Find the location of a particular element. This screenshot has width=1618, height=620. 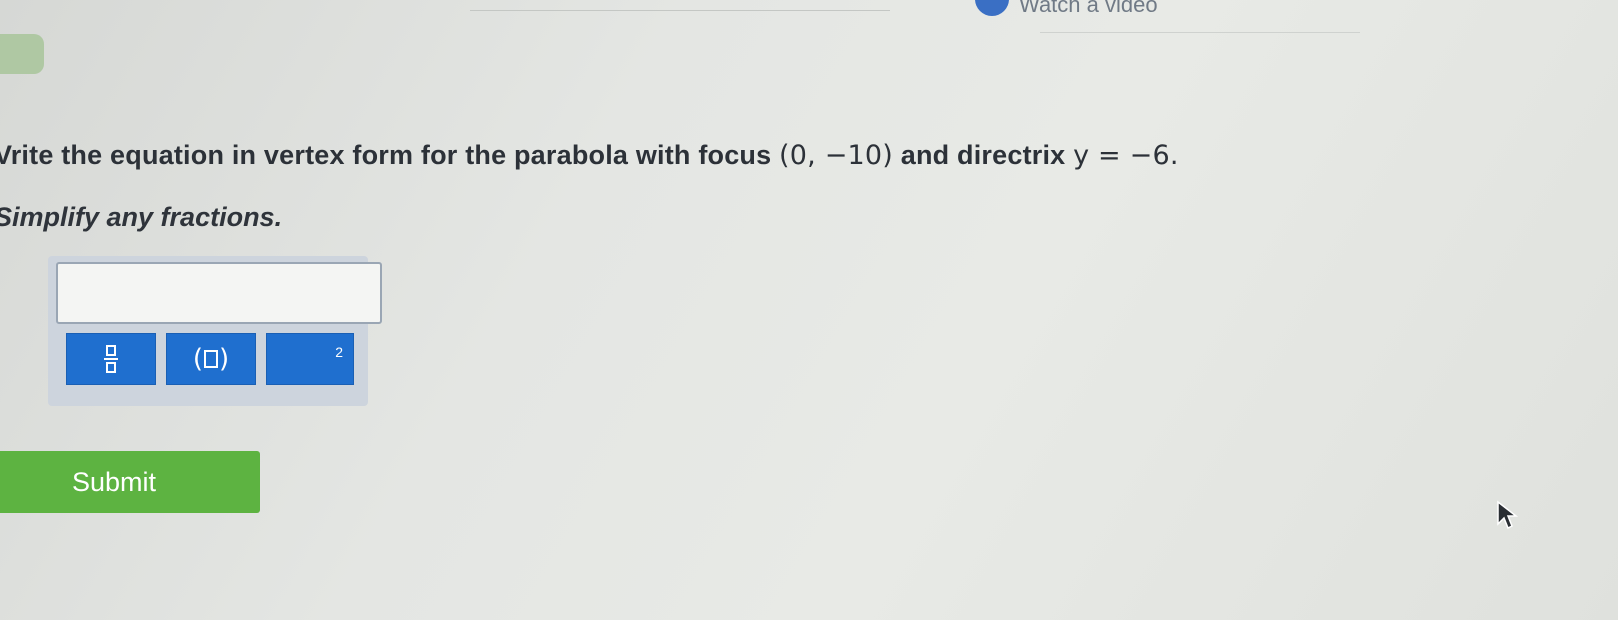

directrix-value: y = −6. is located at coordinates (1126, 155).